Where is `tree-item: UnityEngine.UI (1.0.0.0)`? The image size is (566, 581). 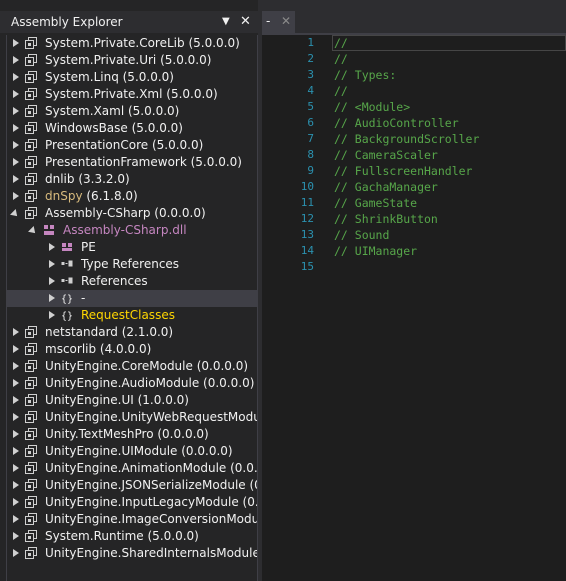
tree-item: UnityEngine.UI (1.0.0.0) is located at coordinates (132, 400).